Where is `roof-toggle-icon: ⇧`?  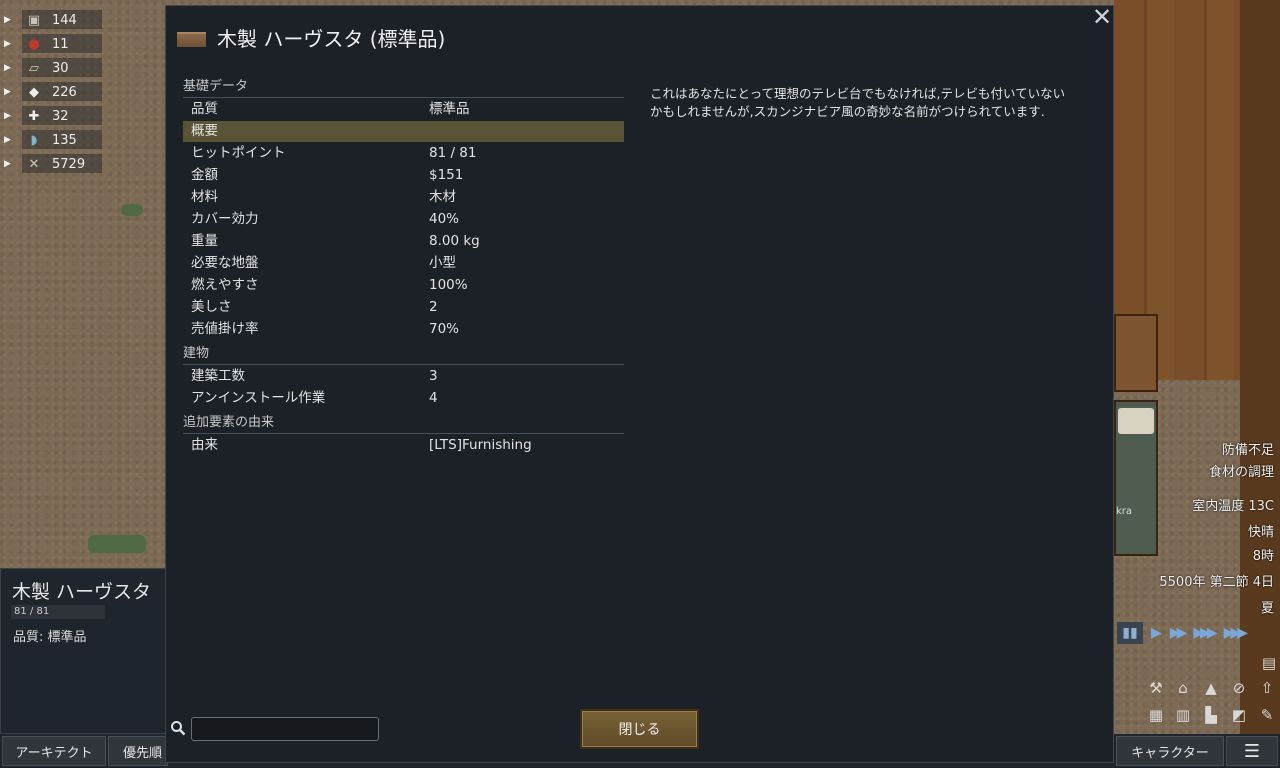
roof-toggle-icon: ⇧ is located at coordinates (1267, 688).